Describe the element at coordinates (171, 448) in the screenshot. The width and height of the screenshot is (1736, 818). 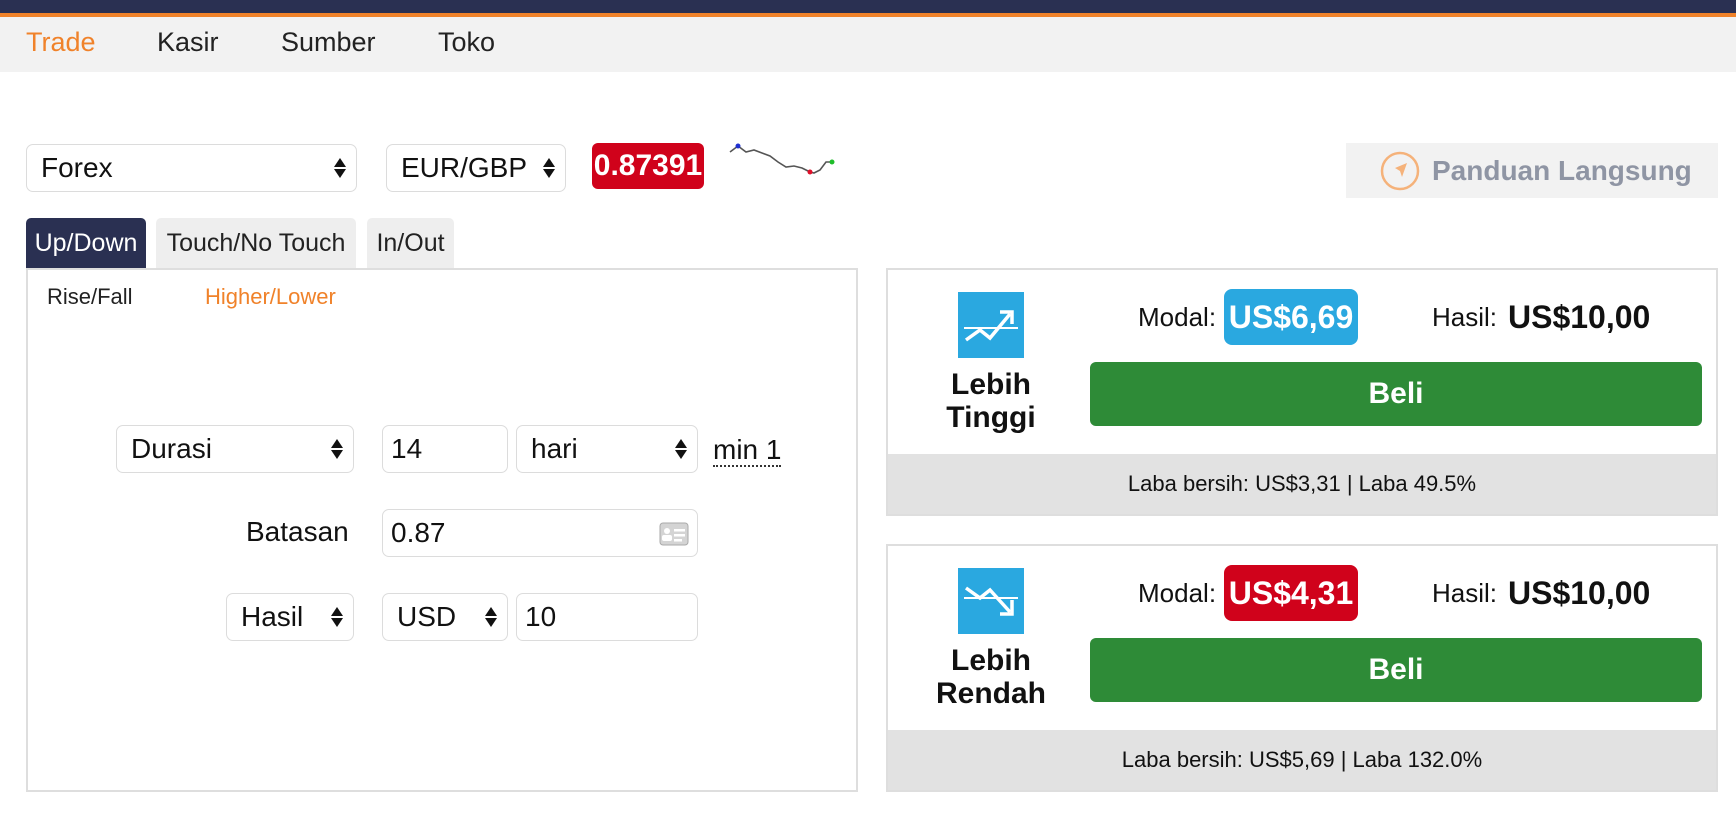
I see `duration-type-value: Durasi` at that location.